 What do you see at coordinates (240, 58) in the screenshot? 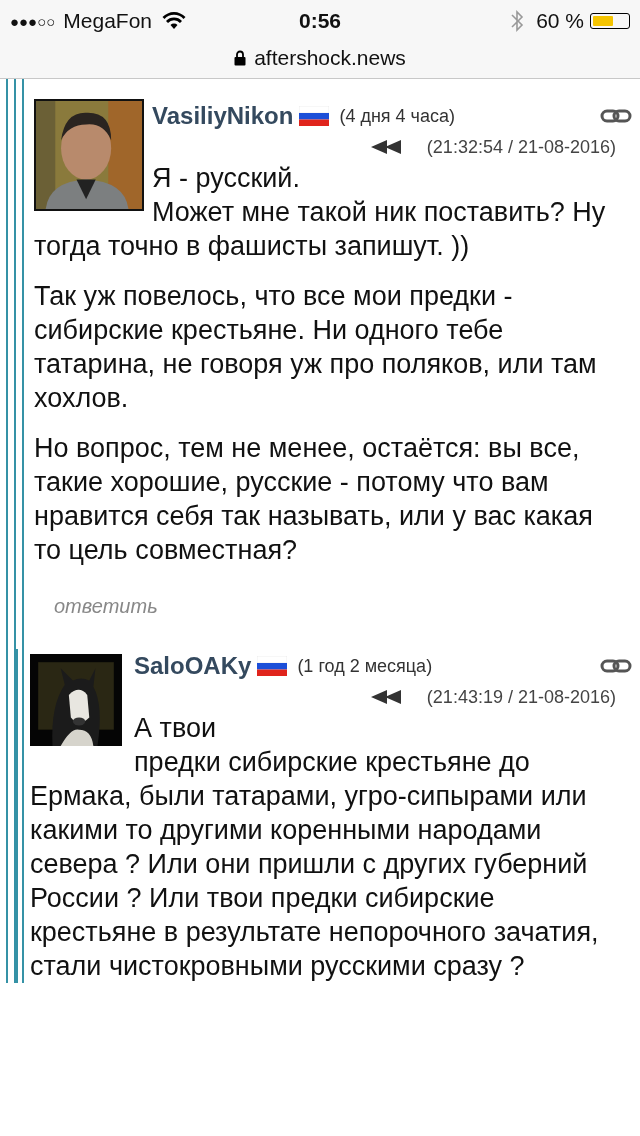
I see `lock-icon` at bounding box center [240, 58].